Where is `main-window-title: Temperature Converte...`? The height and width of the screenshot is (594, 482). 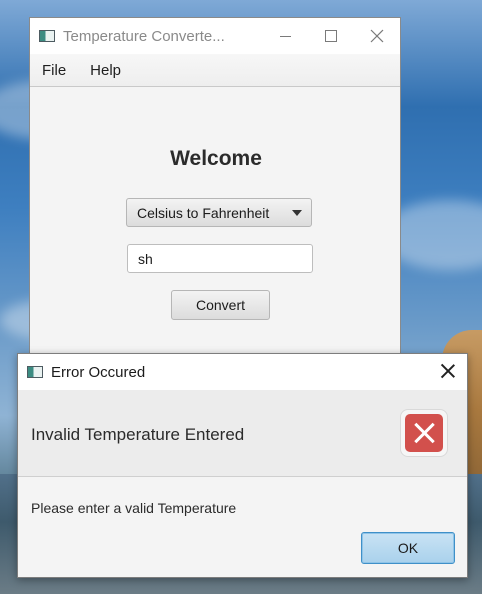
main-window-title: Temperature Converte... is located at coordinates (144, 36).